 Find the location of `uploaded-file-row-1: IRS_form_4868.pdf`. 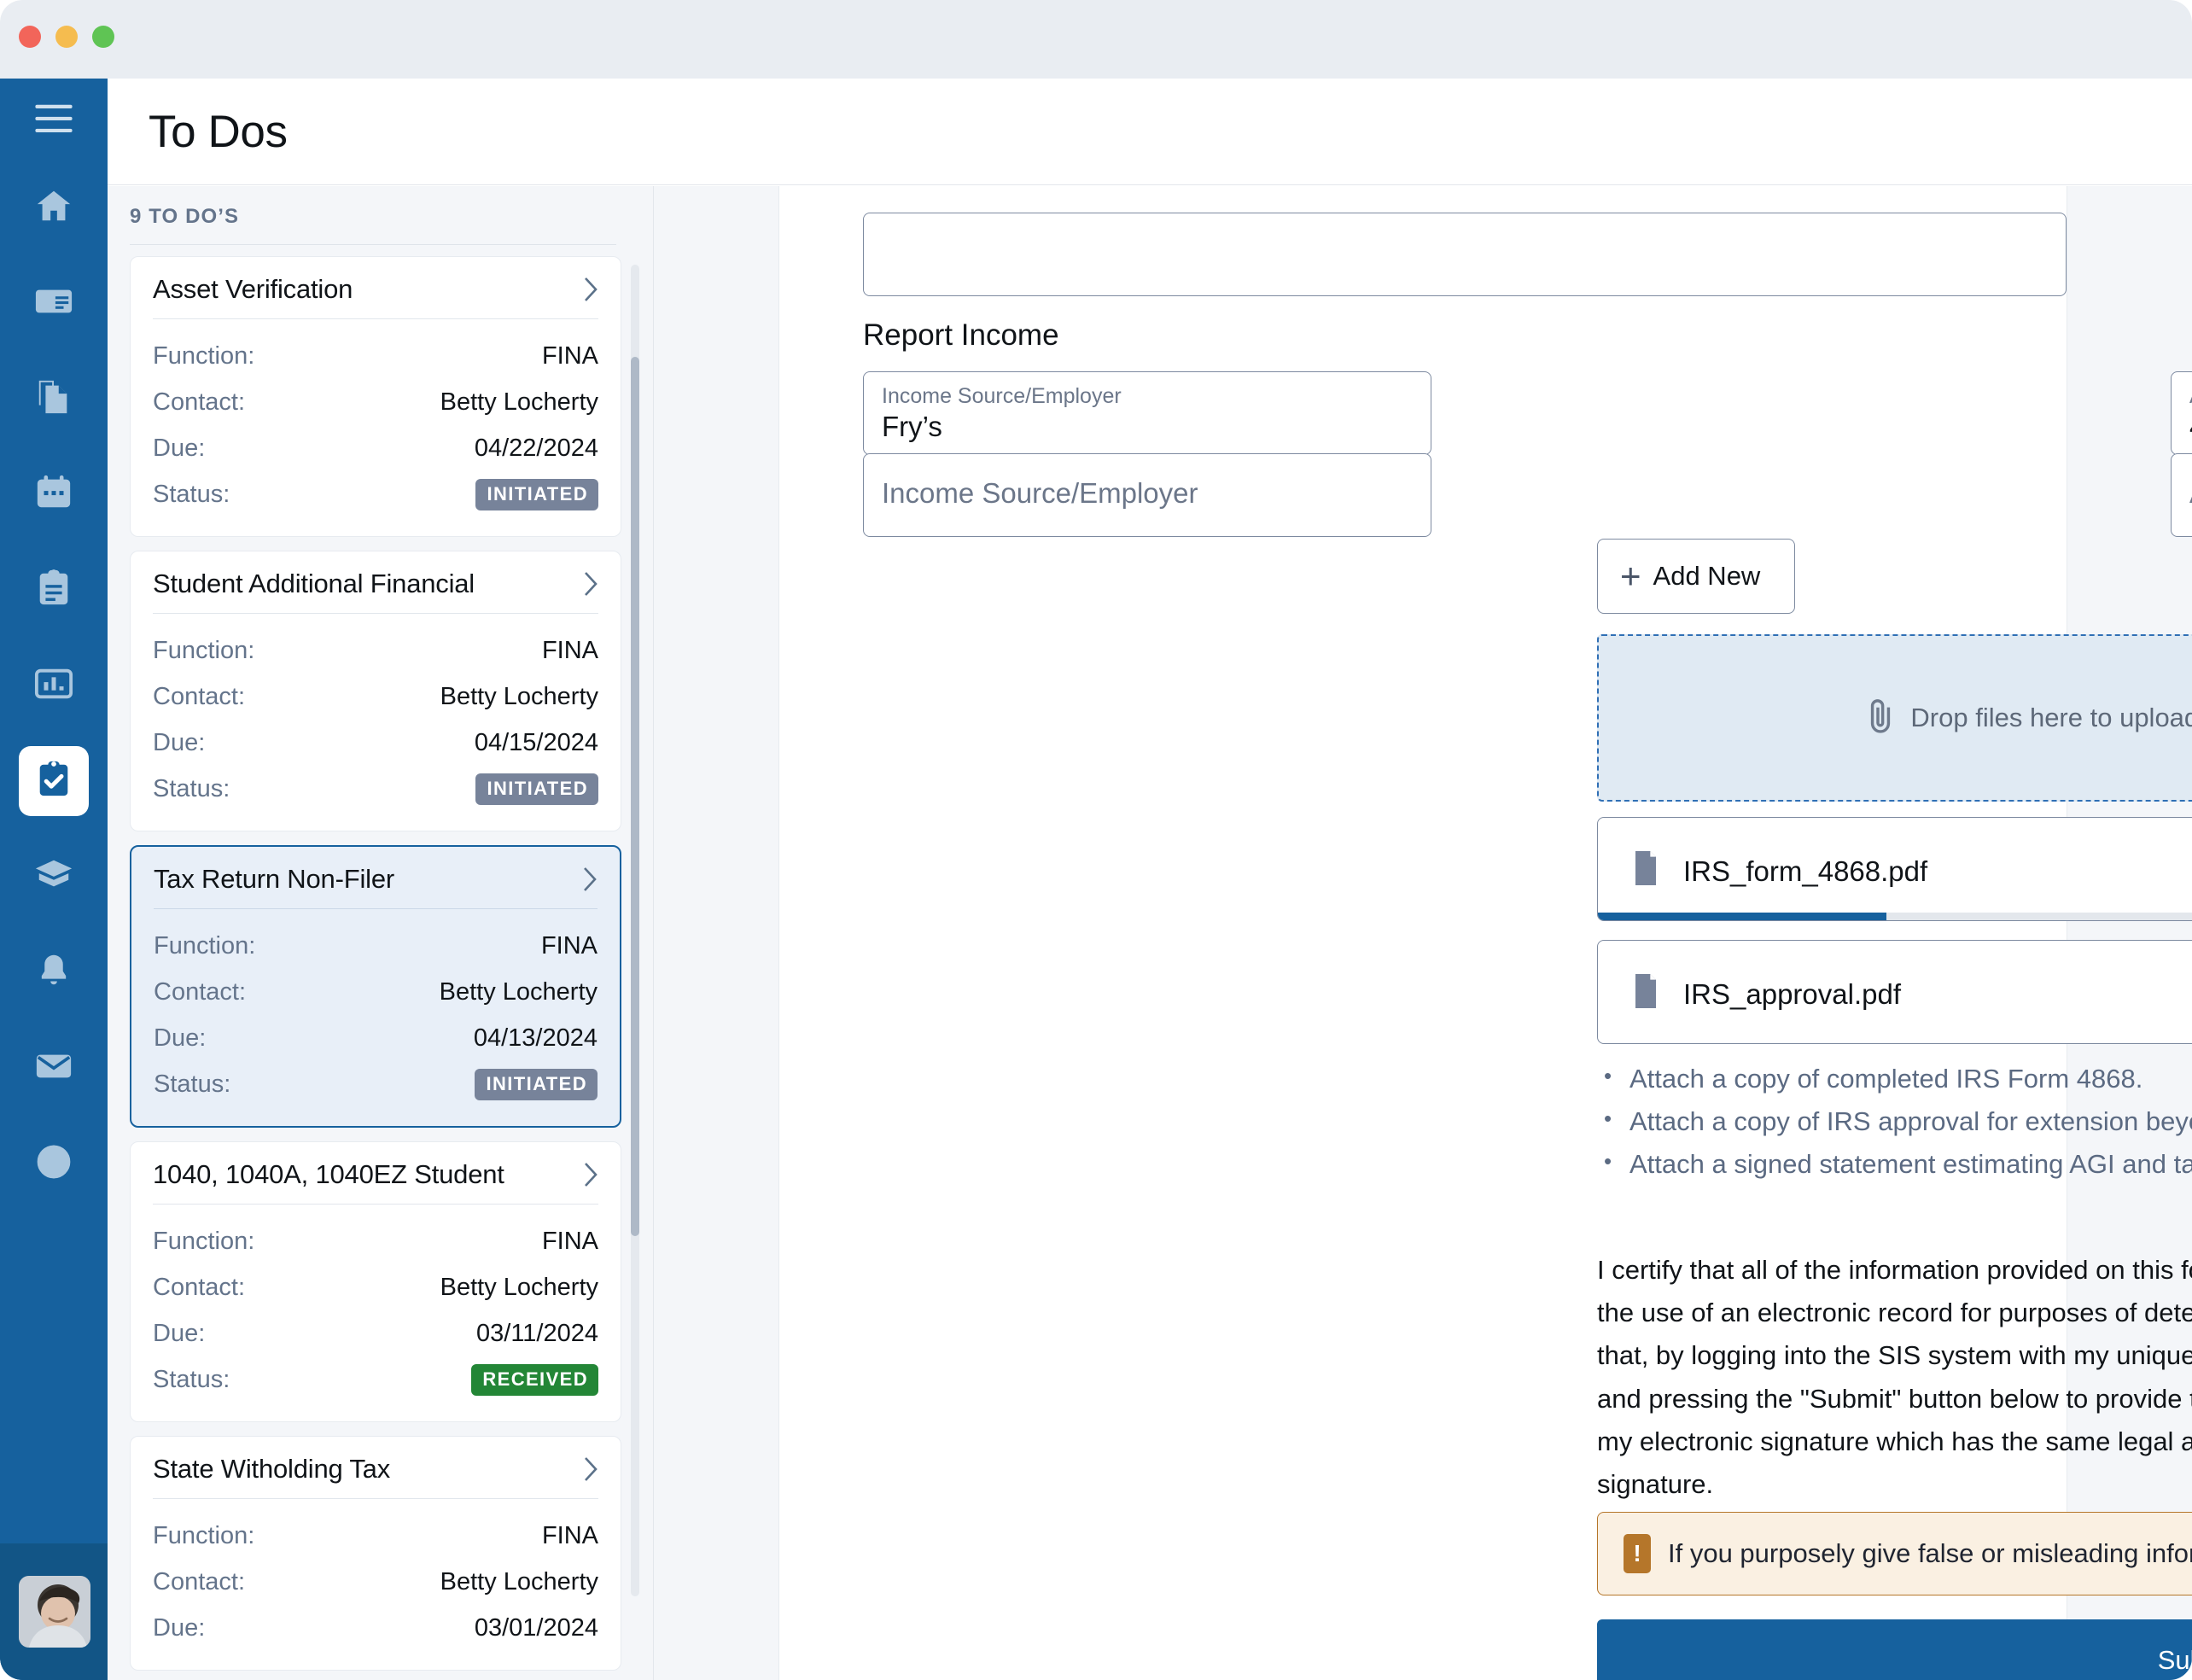

uploaded-file-row-1: IRS_form_4868.pdf is located at coordinates (1894, 869).